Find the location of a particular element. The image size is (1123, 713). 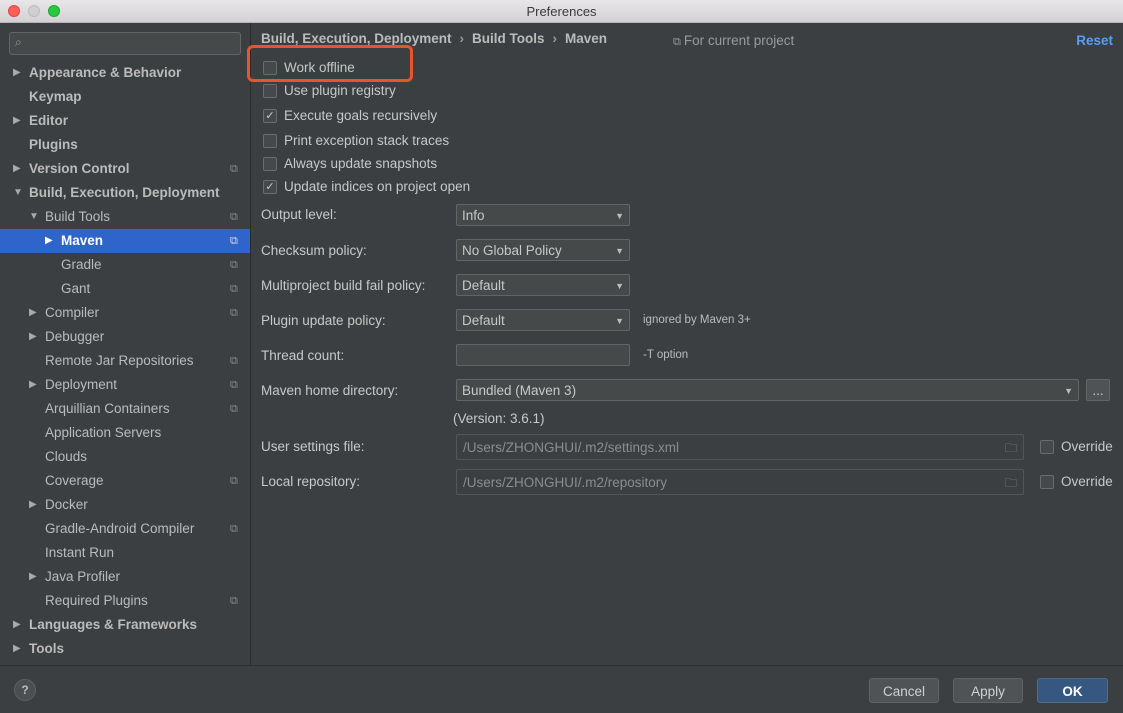

settings-search-input: ⌕ is located at coordinates (125, 43).